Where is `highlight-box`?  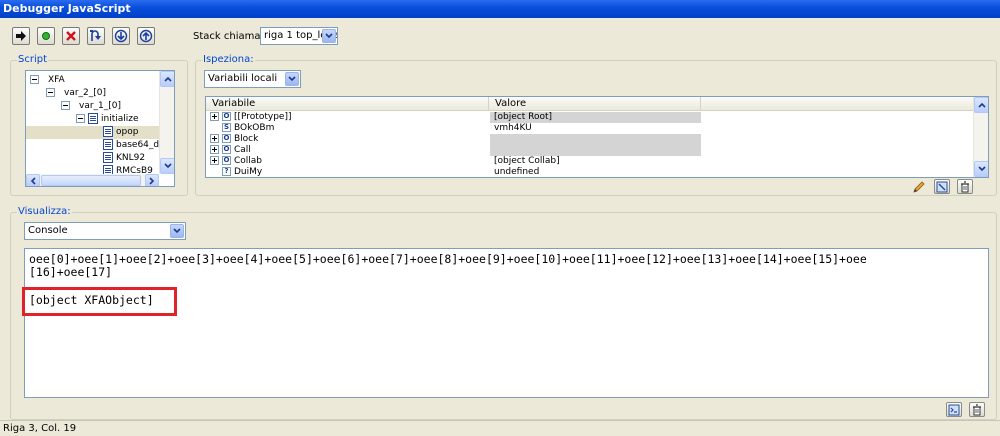 highlight-box is located at coordinates (99, 301).